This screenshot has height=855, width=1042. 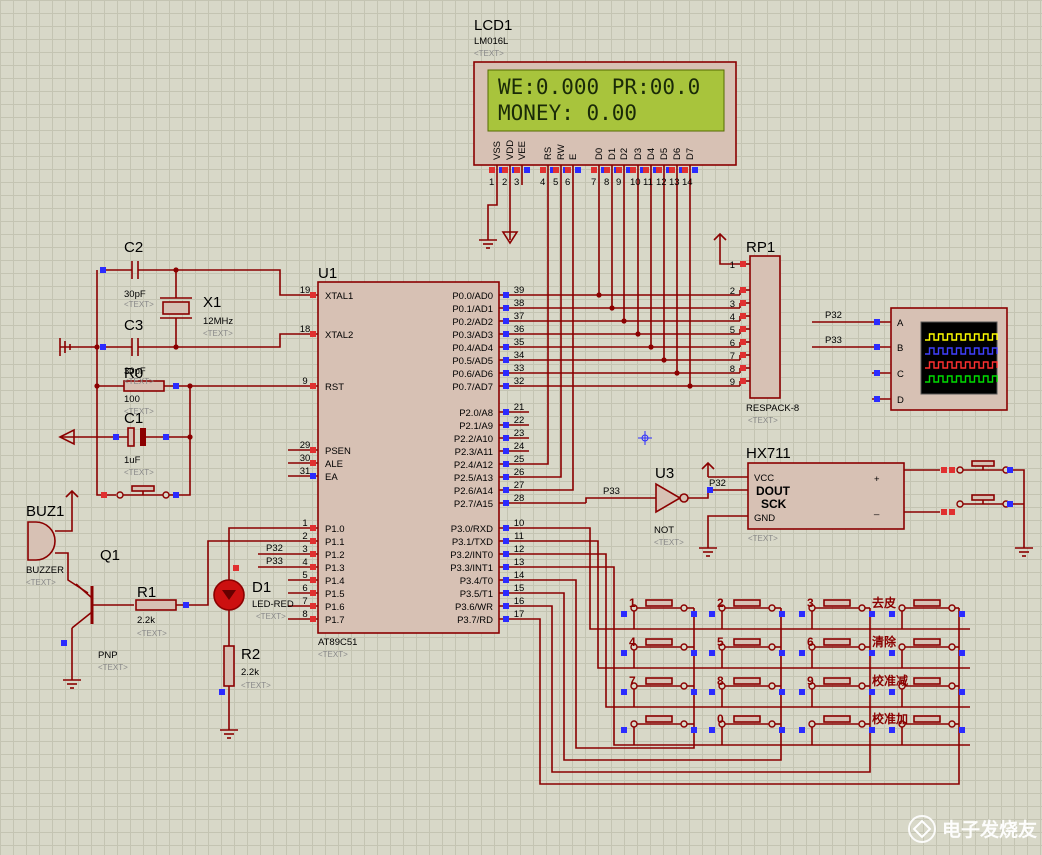 What do you see at coordinates (335, 594) in the screenshot?
I see `mcu-pin-name: P1.5` at bounding box center [335, 594].